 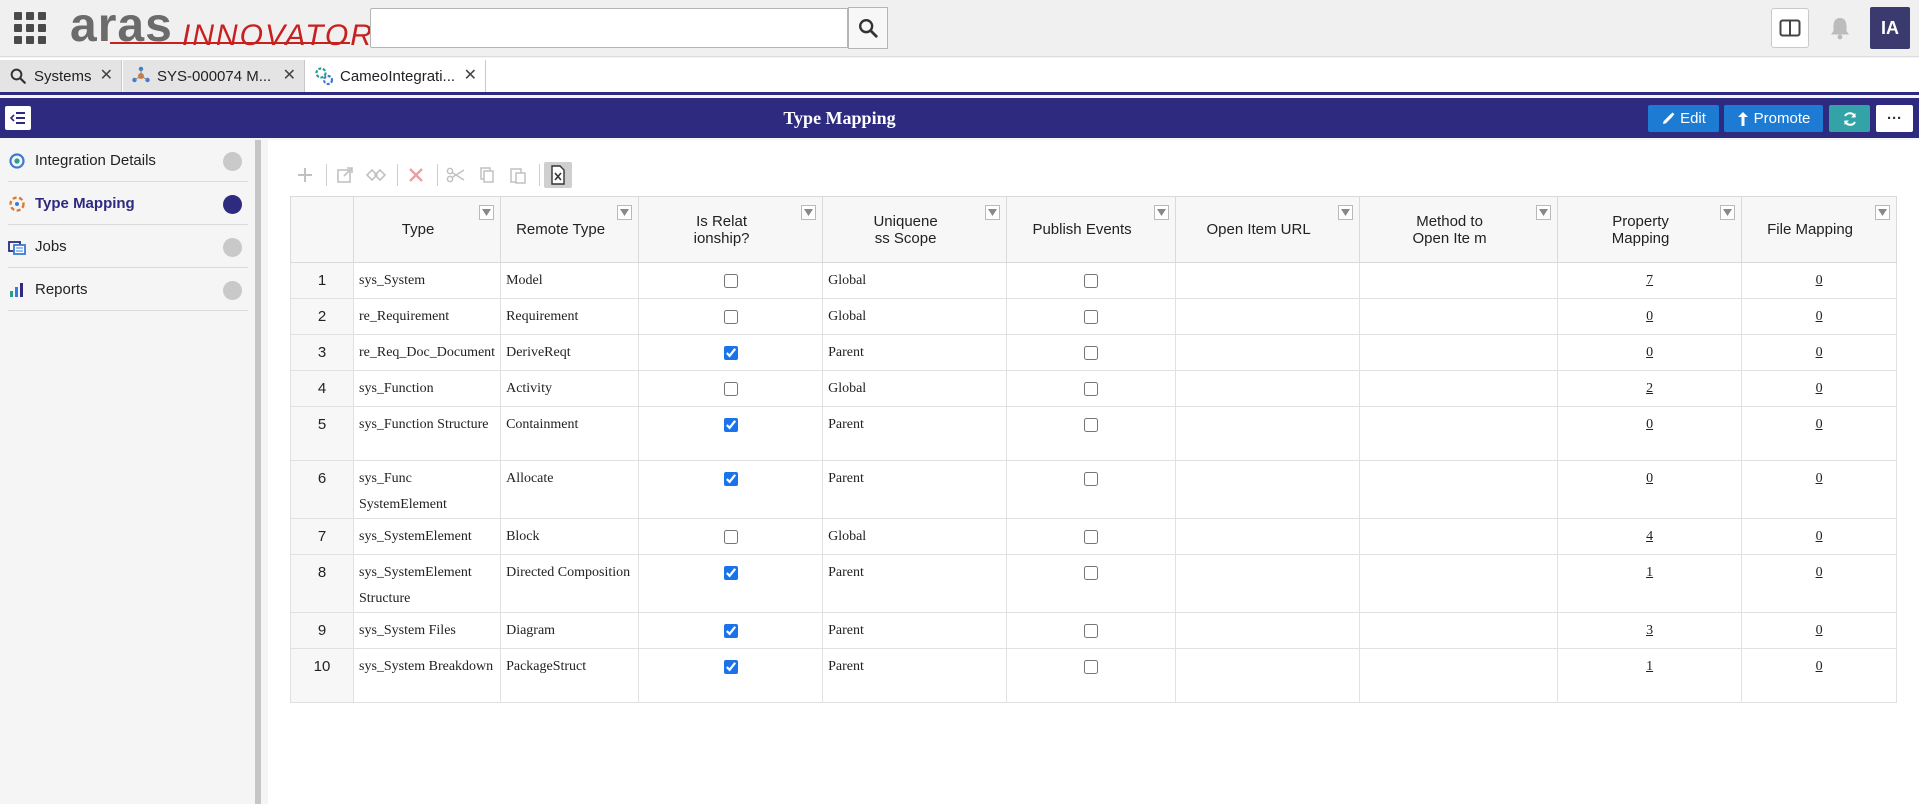 I want to click on copy-button, so click(x=487, y=175).